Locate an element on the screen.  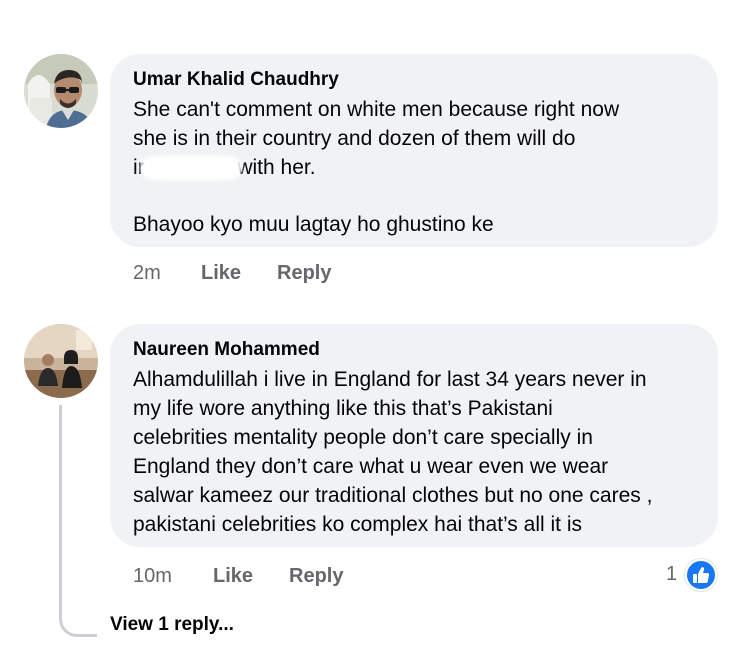
redaction-mark is located at coordinates (191, 168).